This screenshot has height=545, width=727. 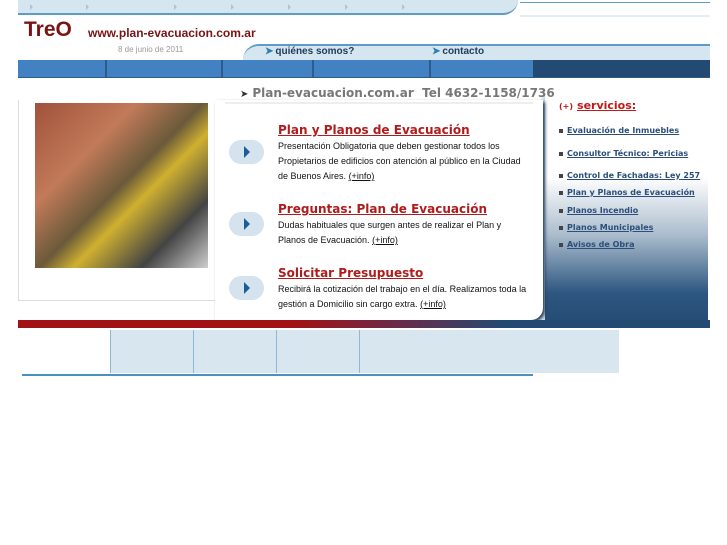 I want to click on logo: TreO, so click(x=48, y=30).